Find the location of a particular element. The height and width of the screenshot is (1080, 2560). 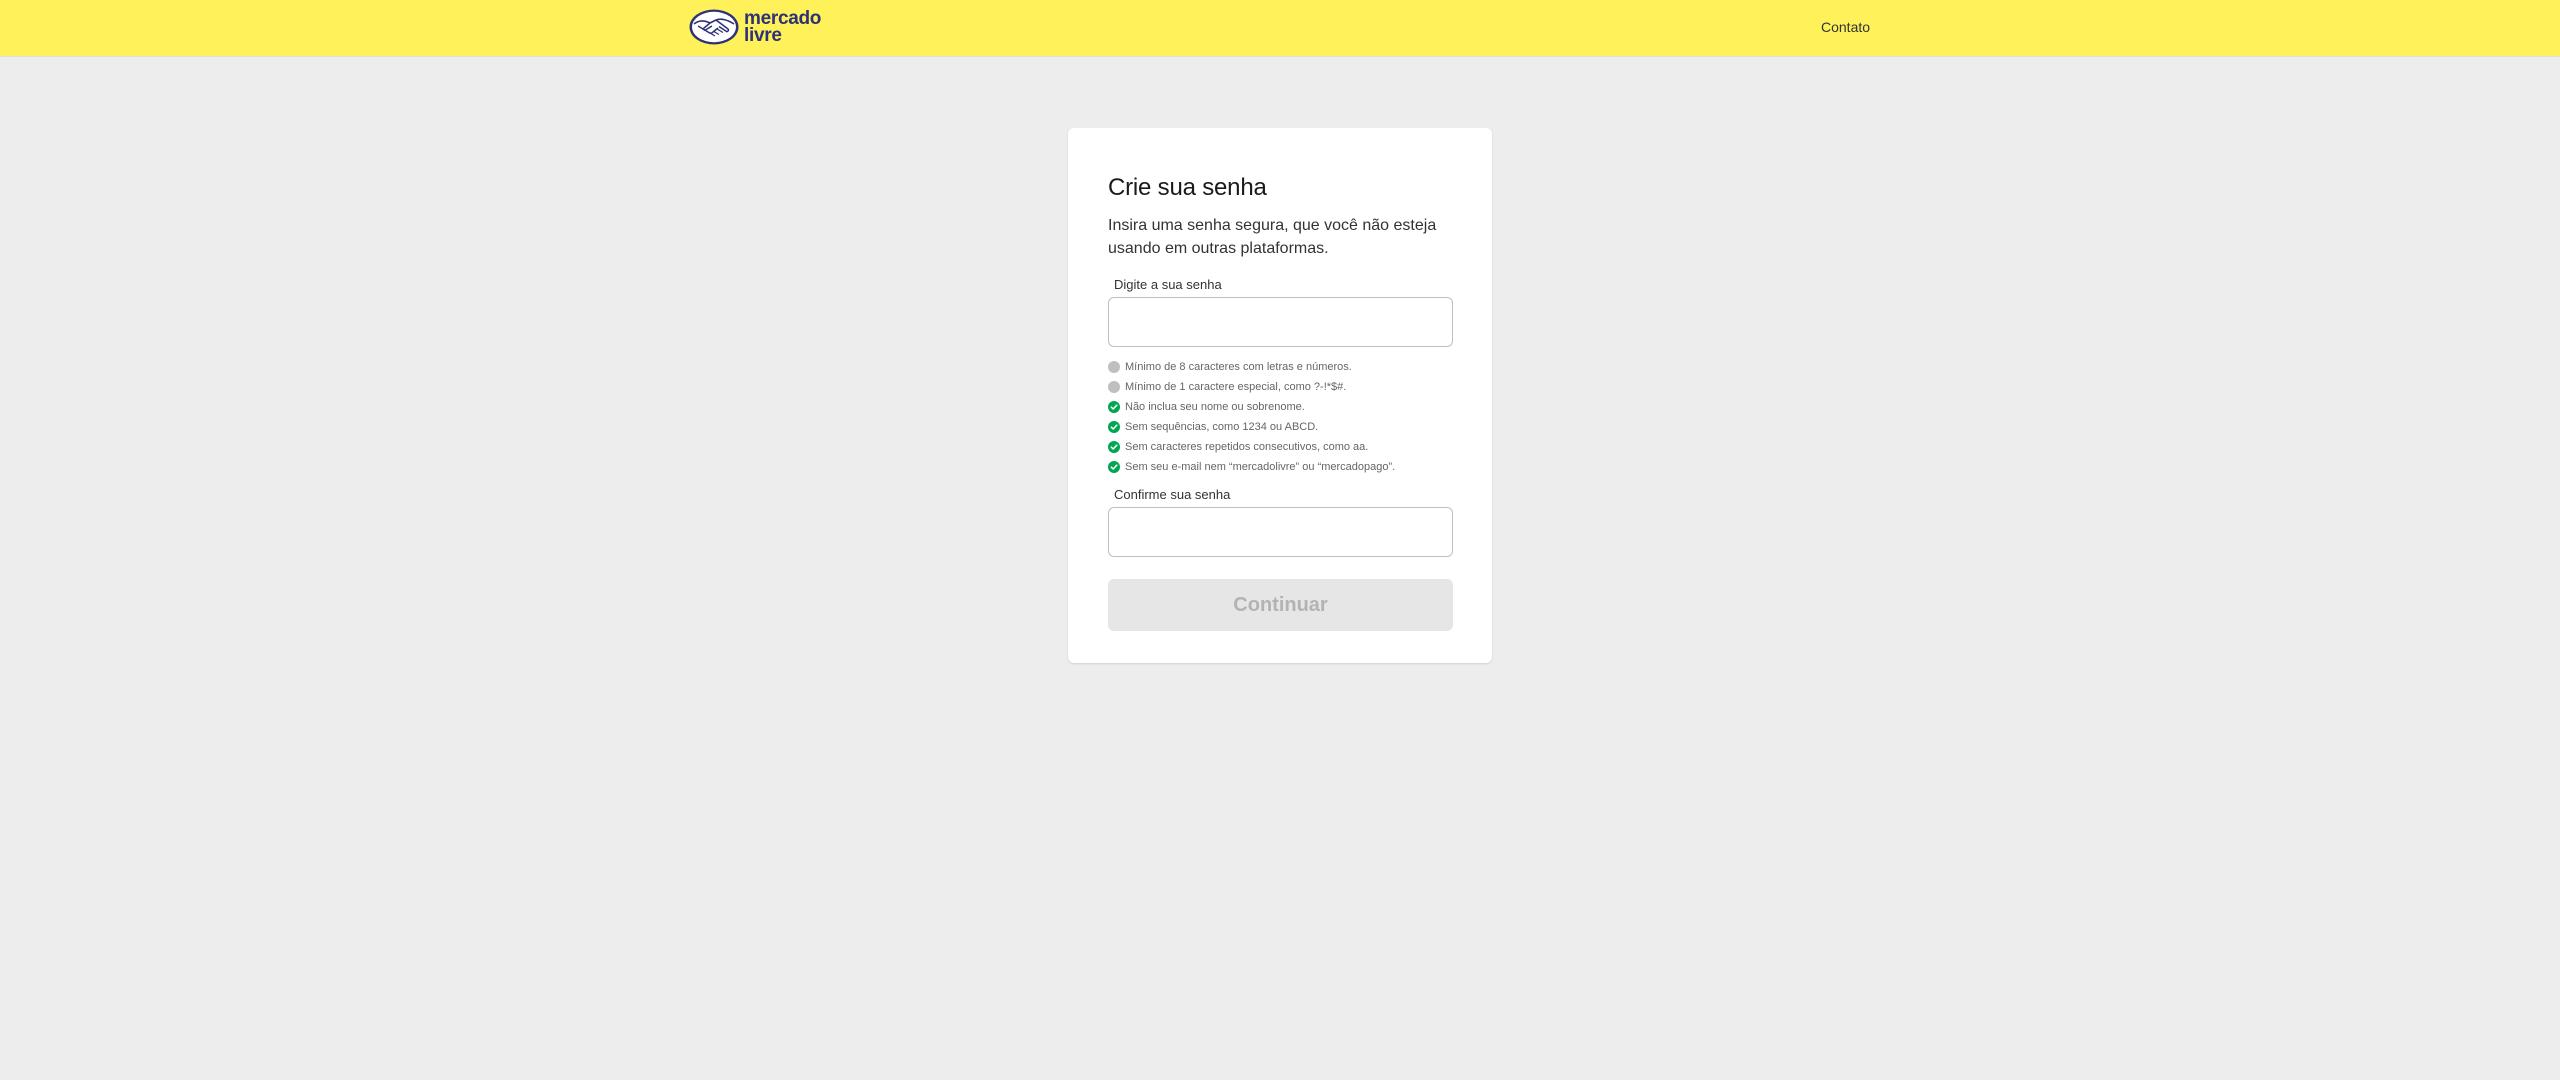

password-rule-text: Sem sequências, como 1234 ou ABCD. is located at coordinates (1222, 427).